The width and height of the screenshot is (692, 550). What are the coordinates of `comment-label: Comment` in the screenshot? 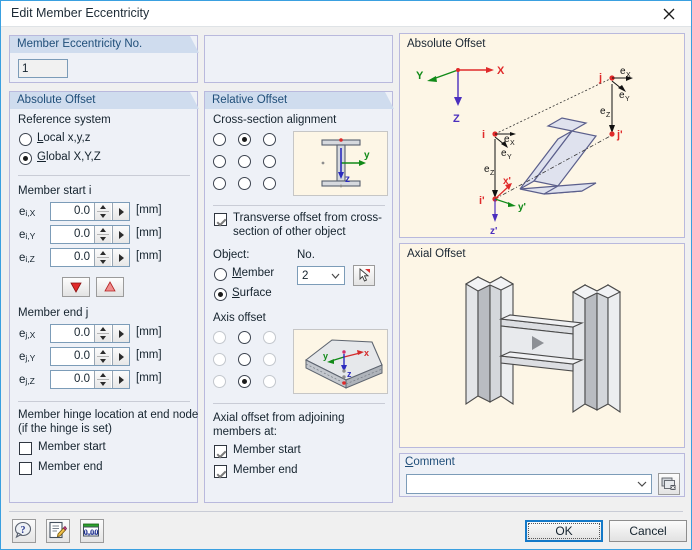 It's located at (430, 462).